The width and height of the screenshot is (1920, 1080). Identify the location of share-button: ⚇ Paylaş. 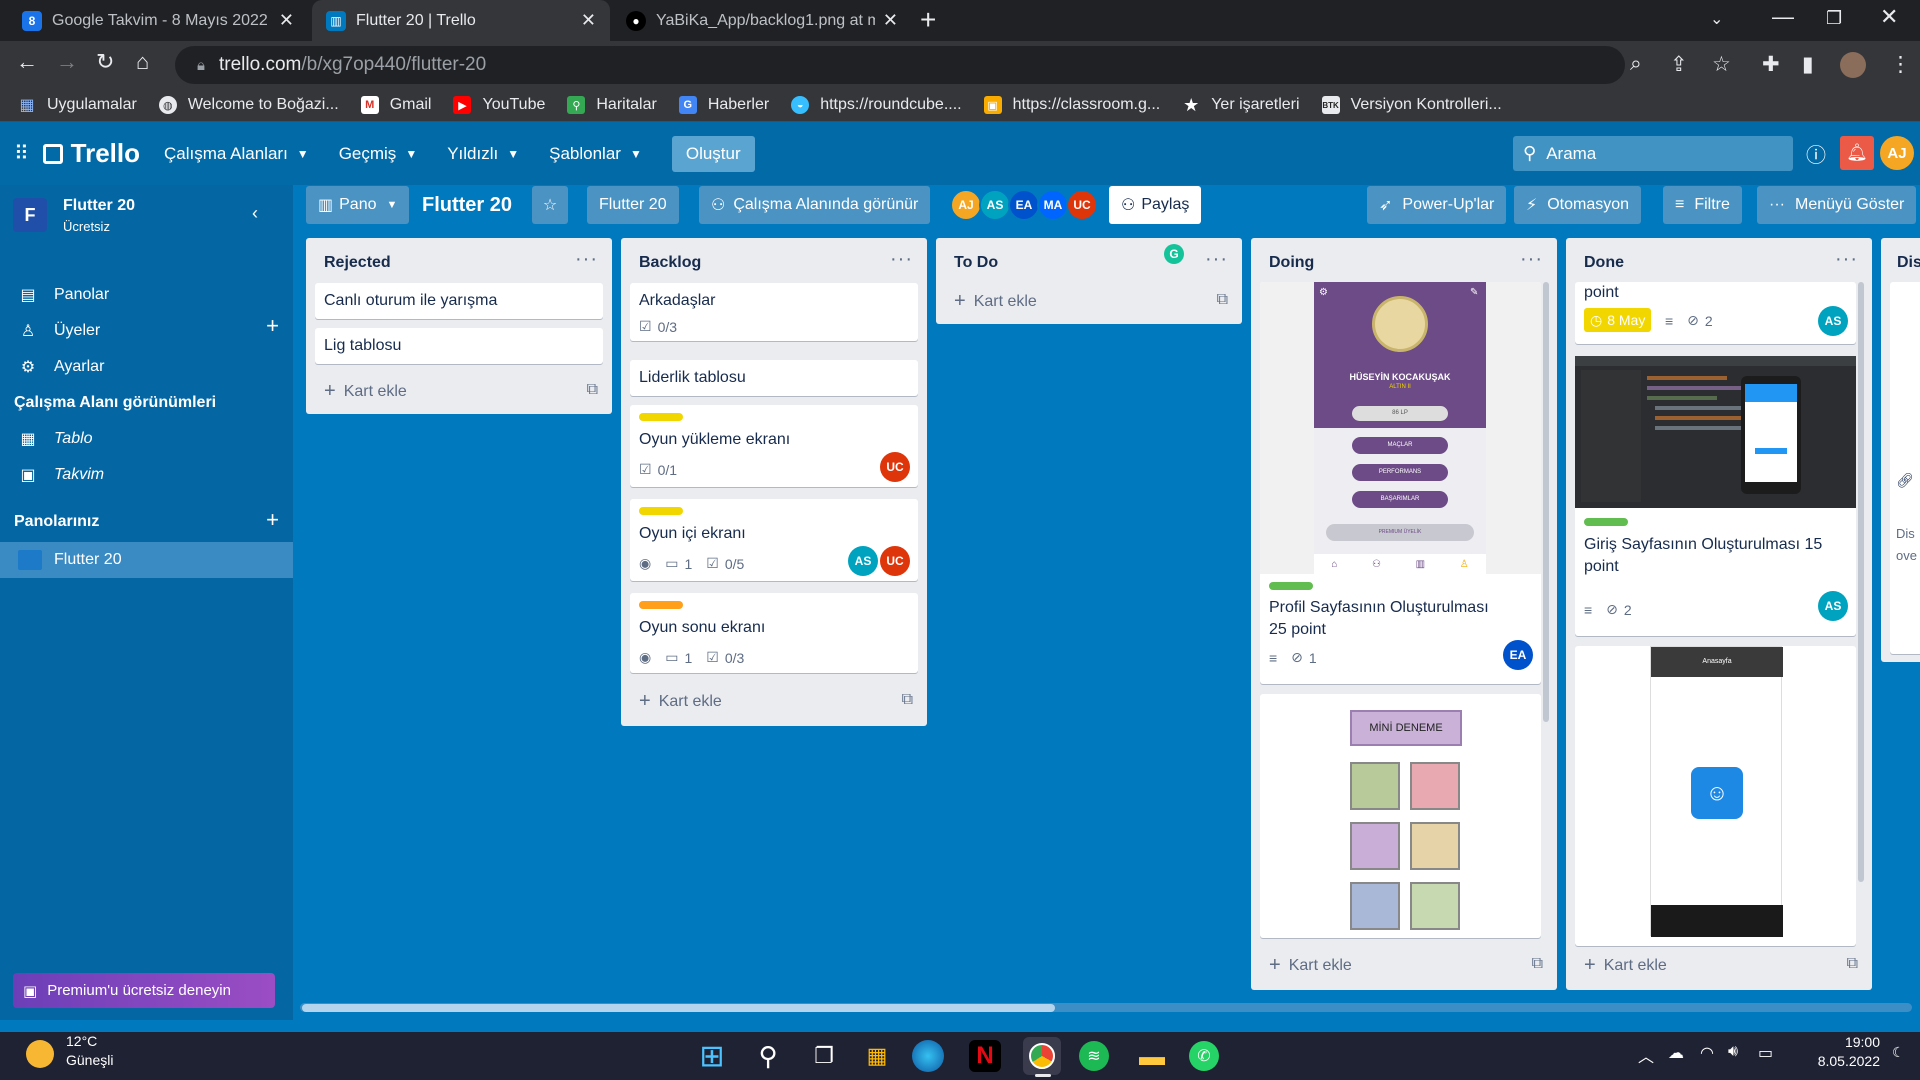
(1155, 205).